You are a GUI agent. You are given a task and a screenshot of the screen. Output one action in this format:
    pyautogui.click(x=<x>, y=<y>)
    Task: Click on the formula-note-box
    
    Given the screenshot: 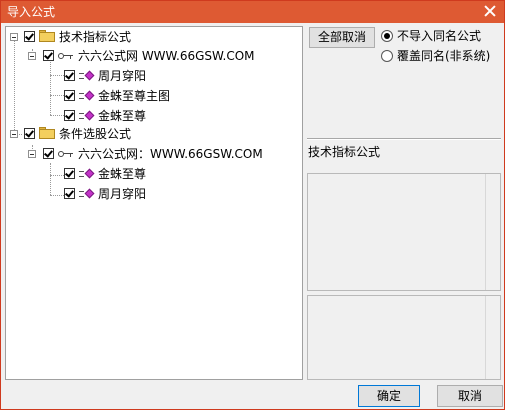 What is the action you would take?
    pyautogui.click(x=404, y=337)
    